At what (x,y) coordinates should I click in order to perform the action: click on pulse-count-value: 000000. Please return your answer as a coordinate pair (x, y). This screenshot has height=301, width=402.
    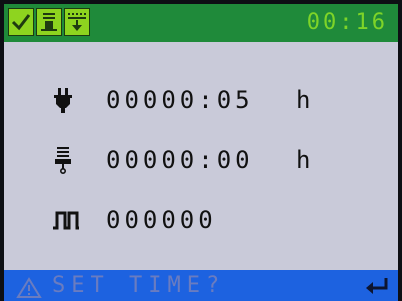
    Looking at the image, I should click on (161, 220).